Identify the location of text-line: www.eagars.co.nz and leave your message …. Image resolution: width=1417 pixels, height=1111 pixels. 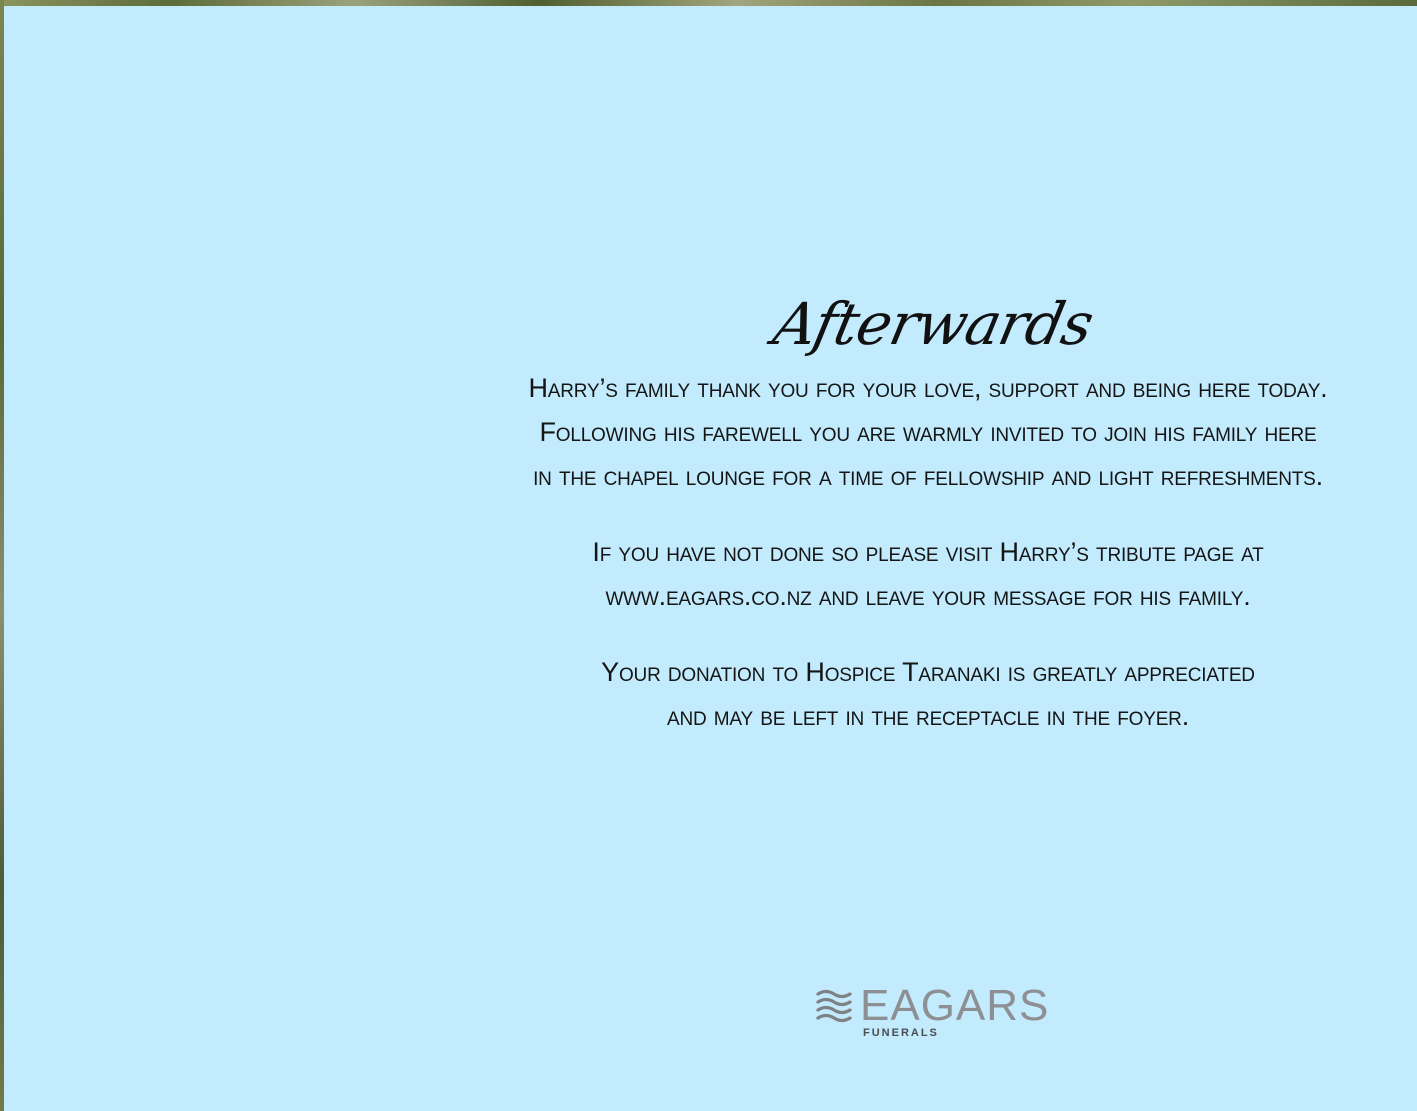
(928, 596).